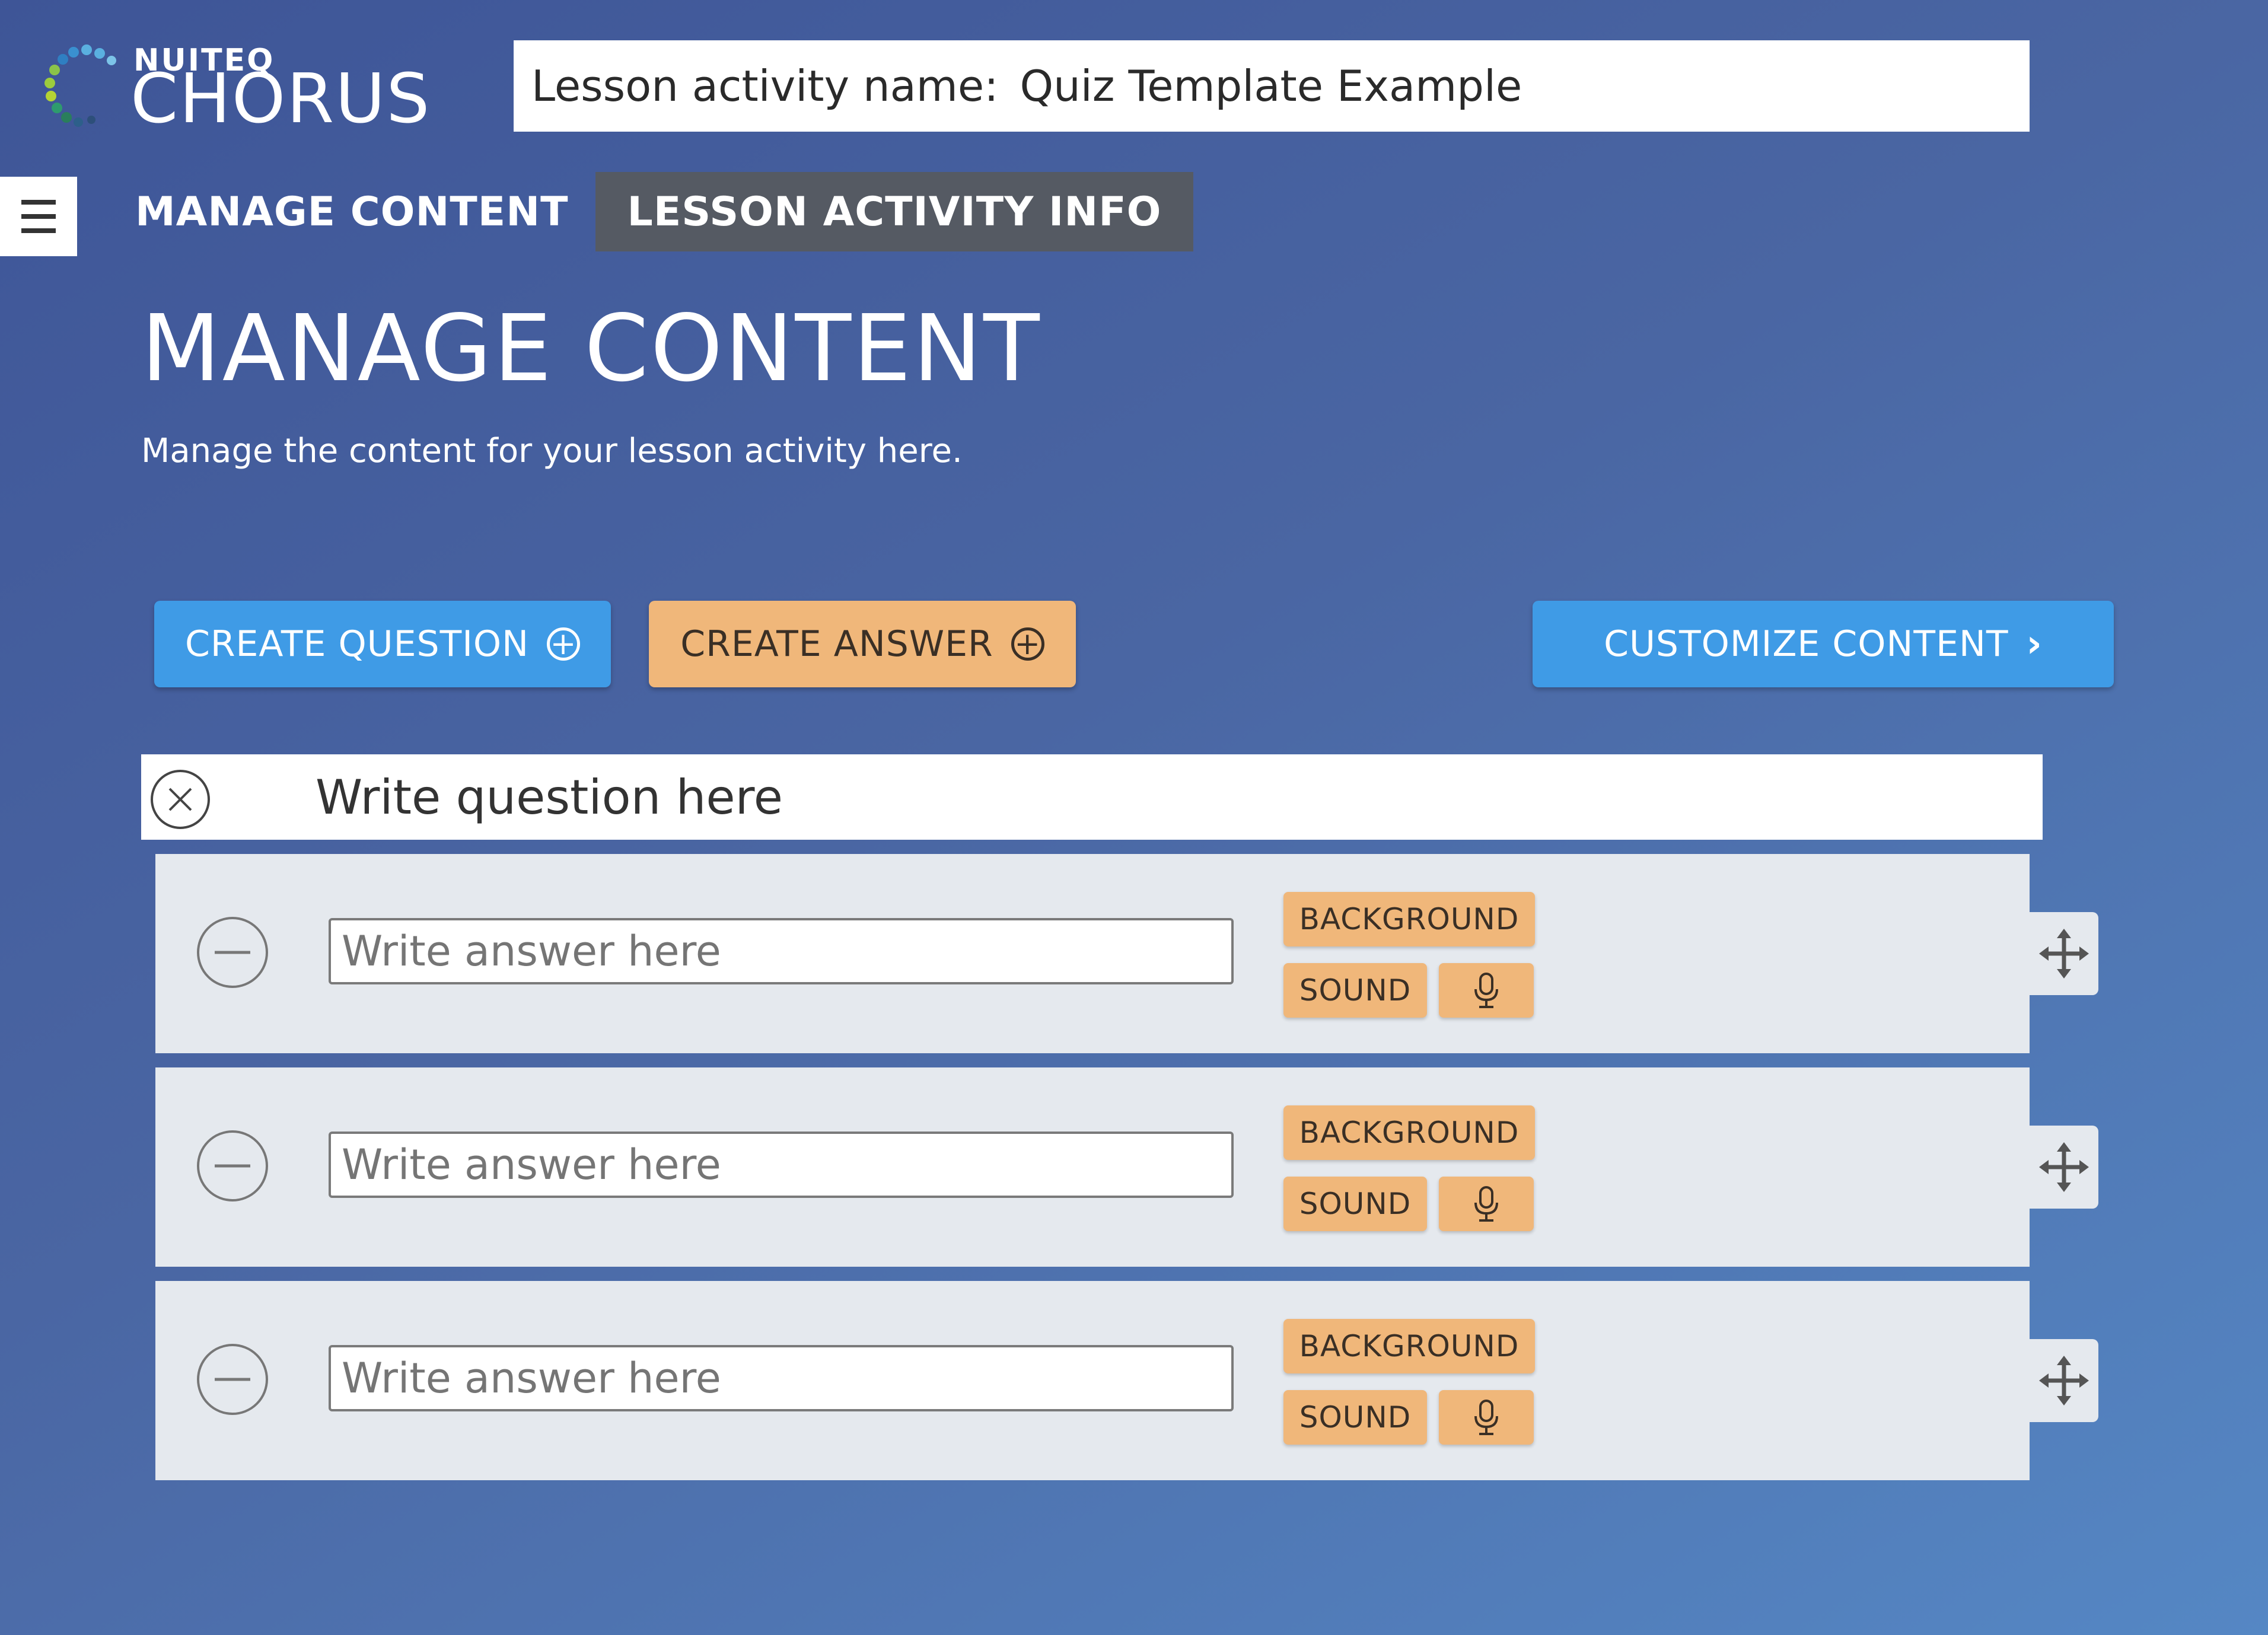  Describe the element at coordinates (836, 644) in the screenshot. I see `create-answer-label: CREATE ANSWER` at that location.